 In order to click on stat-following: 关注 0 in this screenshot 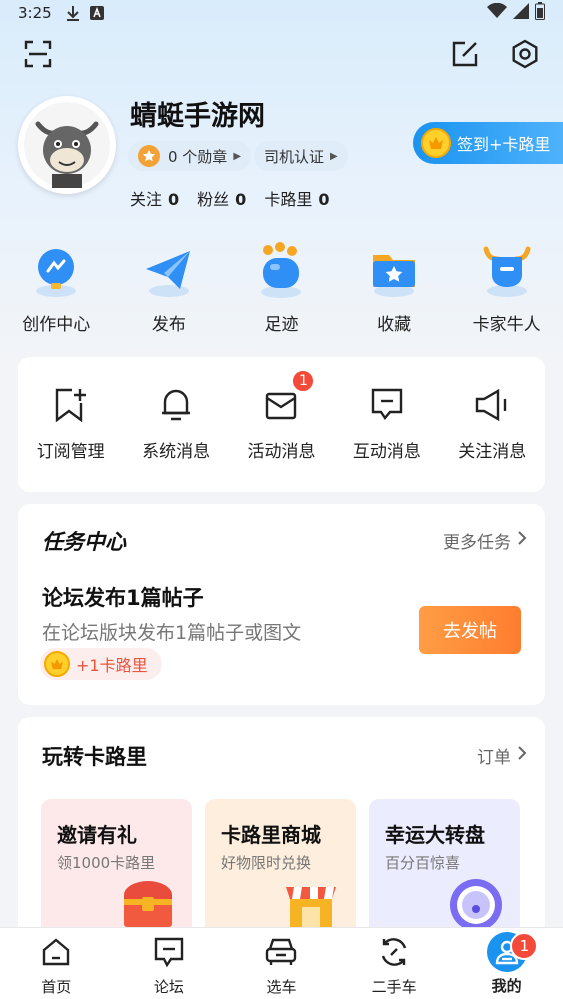, I will do `click(154, 198)`.